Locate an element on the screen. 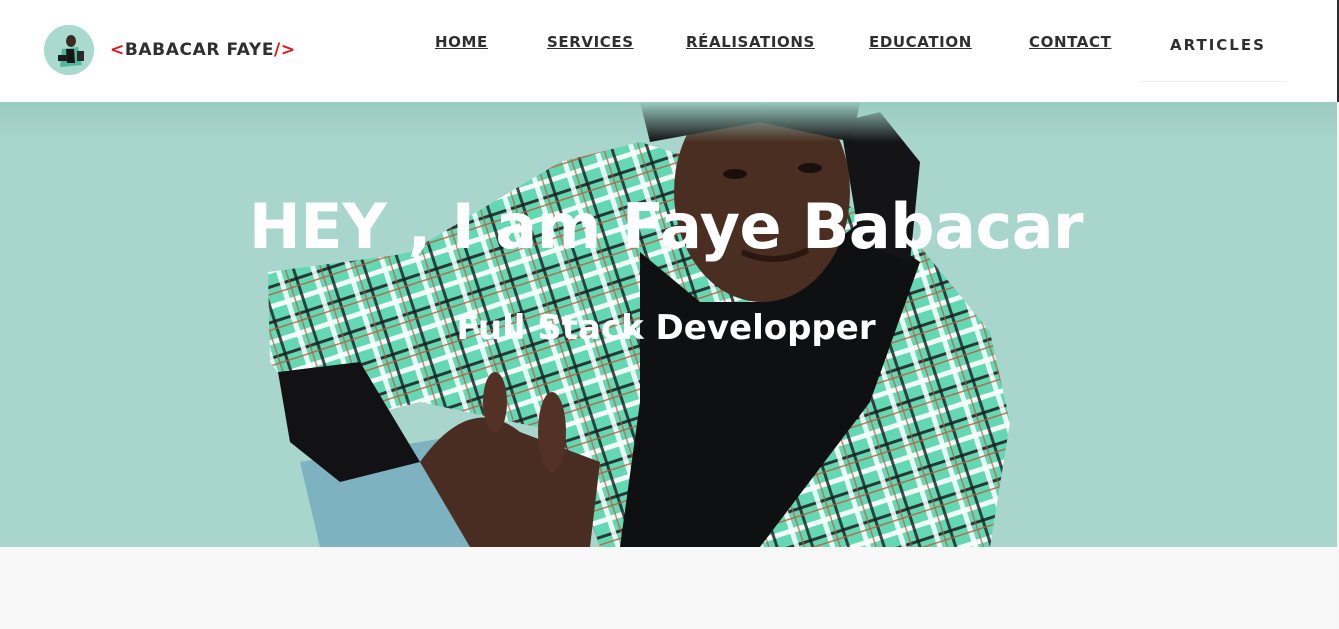 The width and height of the screenshot is (1339, 629). content-section is located at coordinates (668, 588).